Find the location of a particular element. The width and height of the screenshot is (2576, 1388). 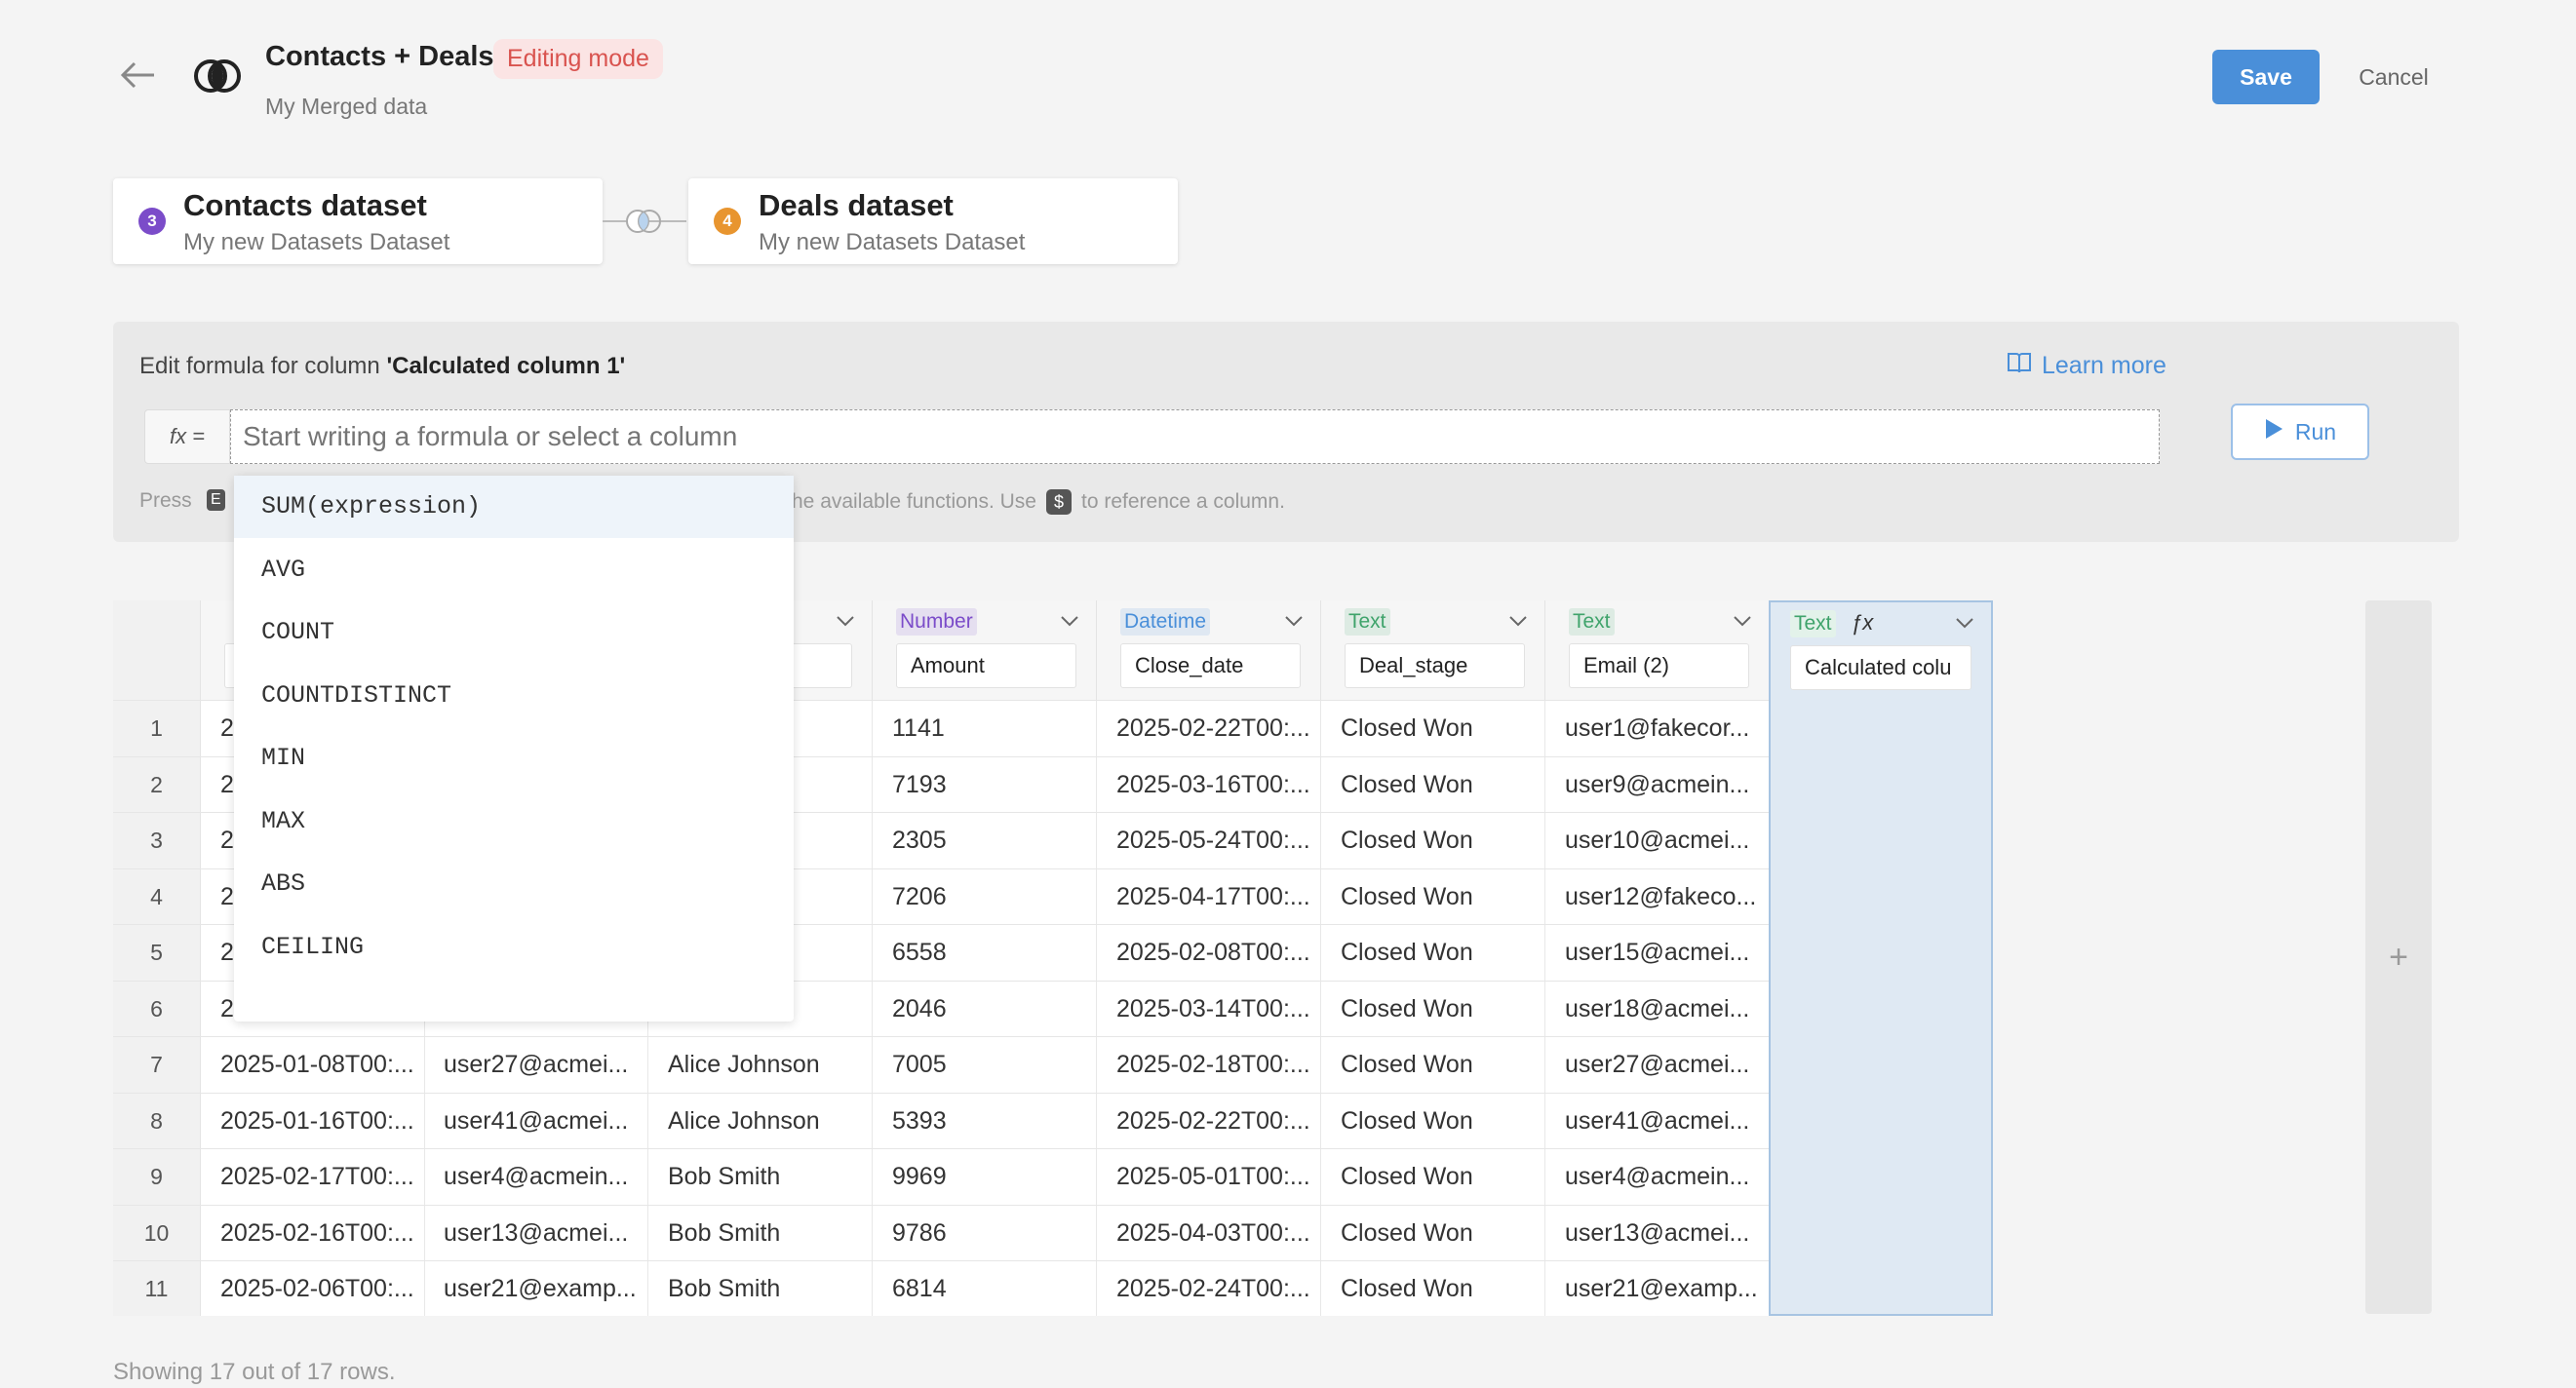

table-cell: 1141 is located at coordinates (985, 728).